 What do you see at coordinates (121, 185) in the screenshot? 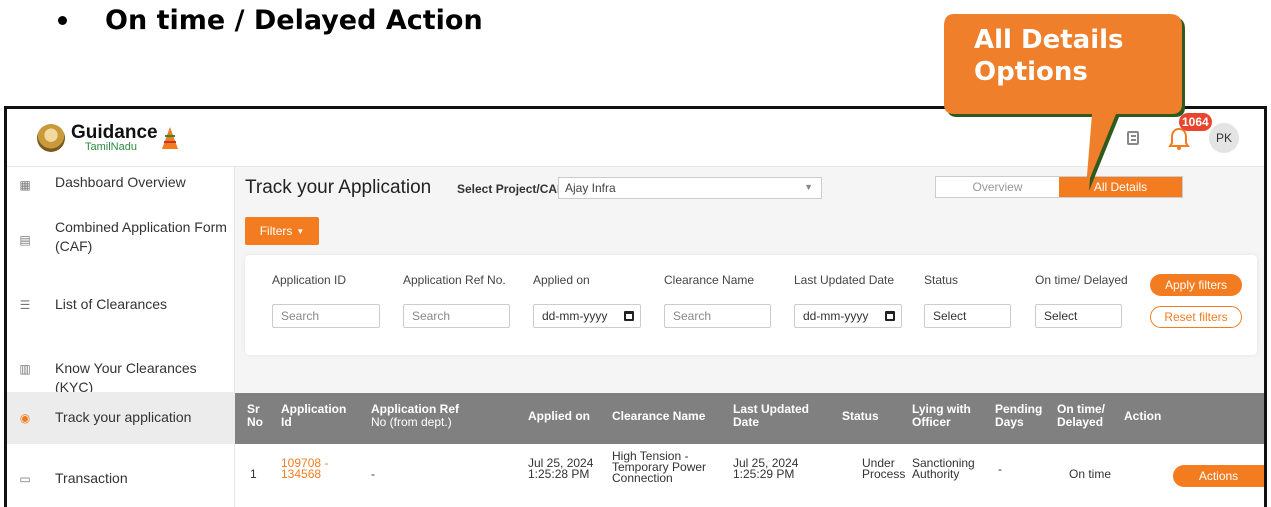
I see `sidebar-item-dashboard: ▦ Dashboard Overview` at bounding box center [121, 185].